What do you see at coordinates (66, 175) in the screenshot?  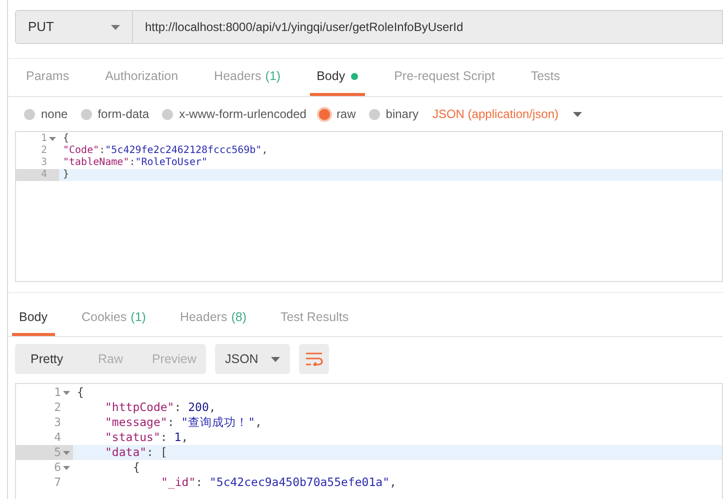 I see `code-line: }` at bounding box center [66, 175].